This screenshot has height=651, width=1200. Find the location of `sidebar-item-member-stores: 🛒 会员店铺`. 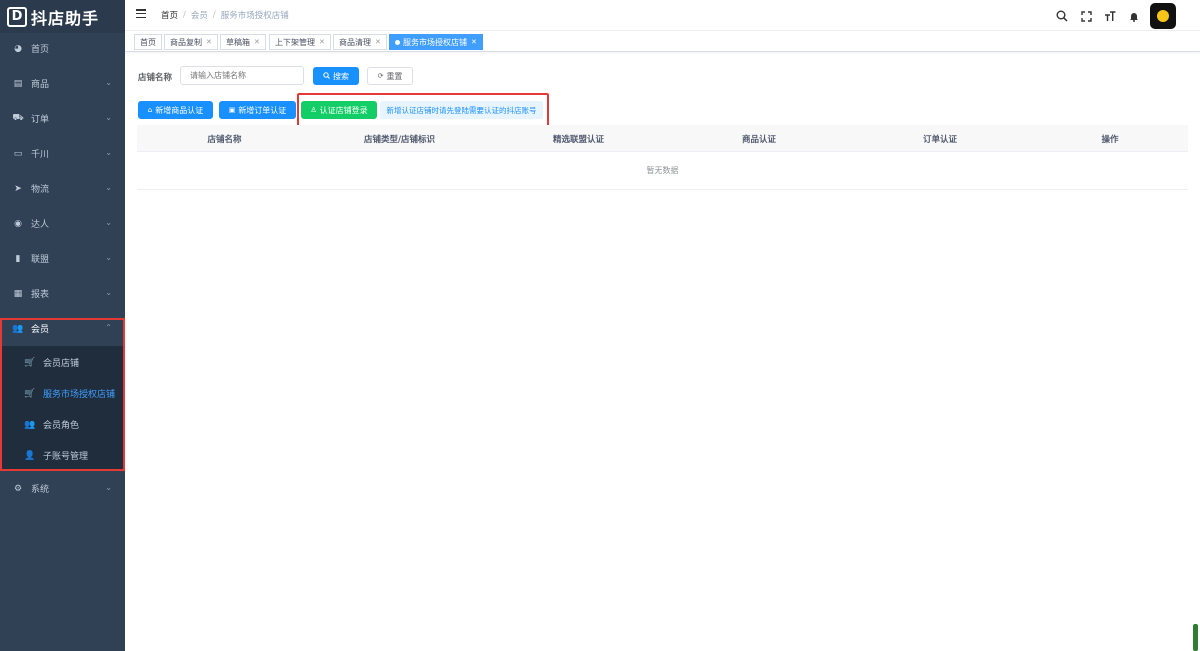

sidebar-item-member-stores: 🛒 会员店铺 is located at coordinates (62, 362).